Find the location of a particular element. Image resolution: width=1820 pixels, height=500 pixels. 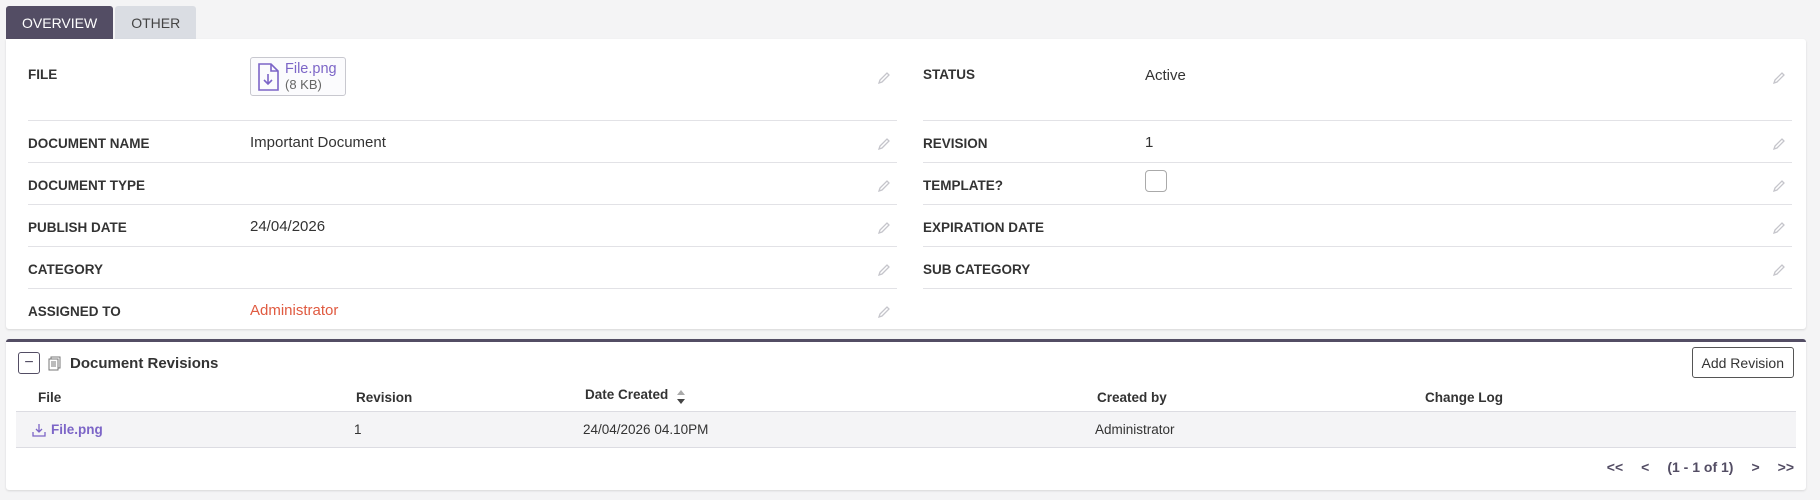

pagination: << < (1 - 1 of 1) > >> is located at coordinates (1700, 467).